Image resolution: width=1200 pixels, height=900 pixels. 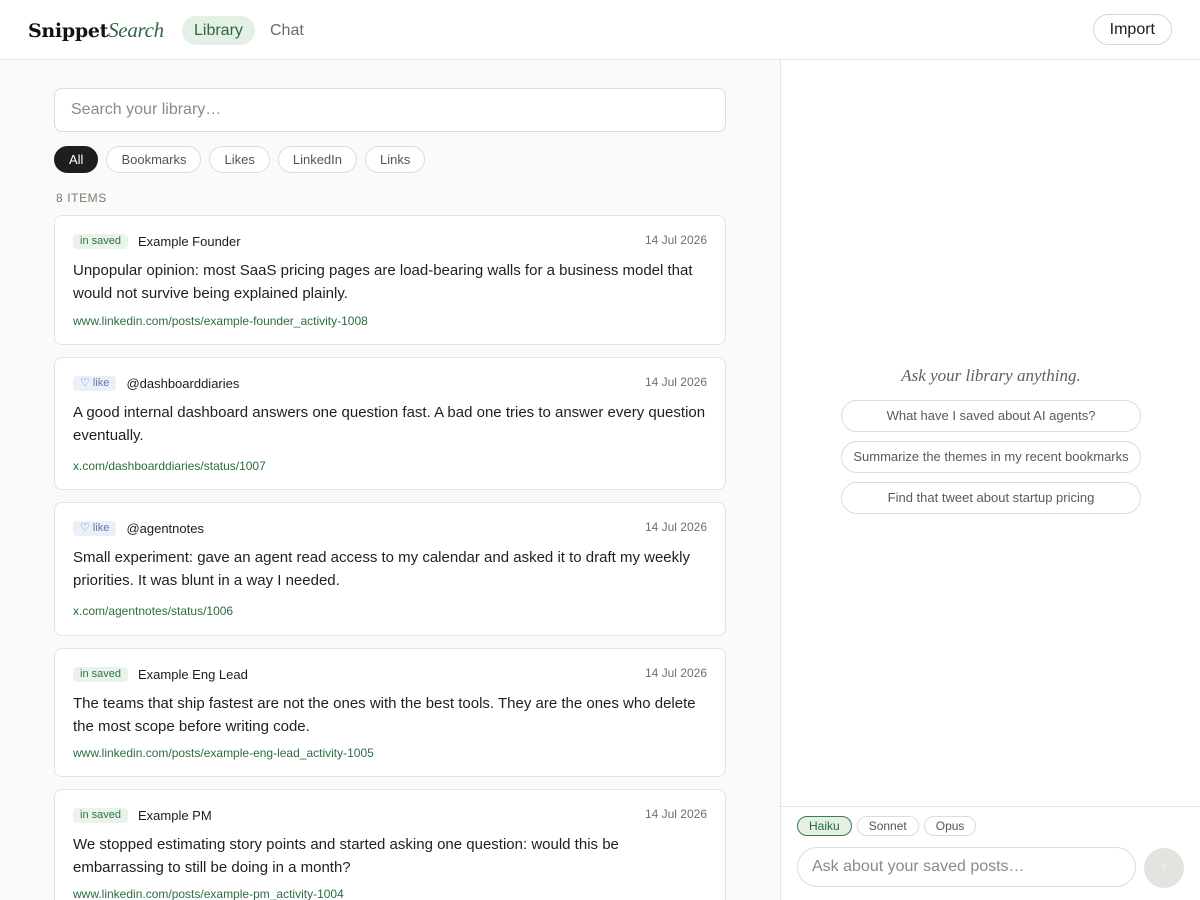 What do you see at coordinates (317, 159) in the screenshot?
I see `filter-linkedin: LinkedIn` at bounding box center [317, 159].